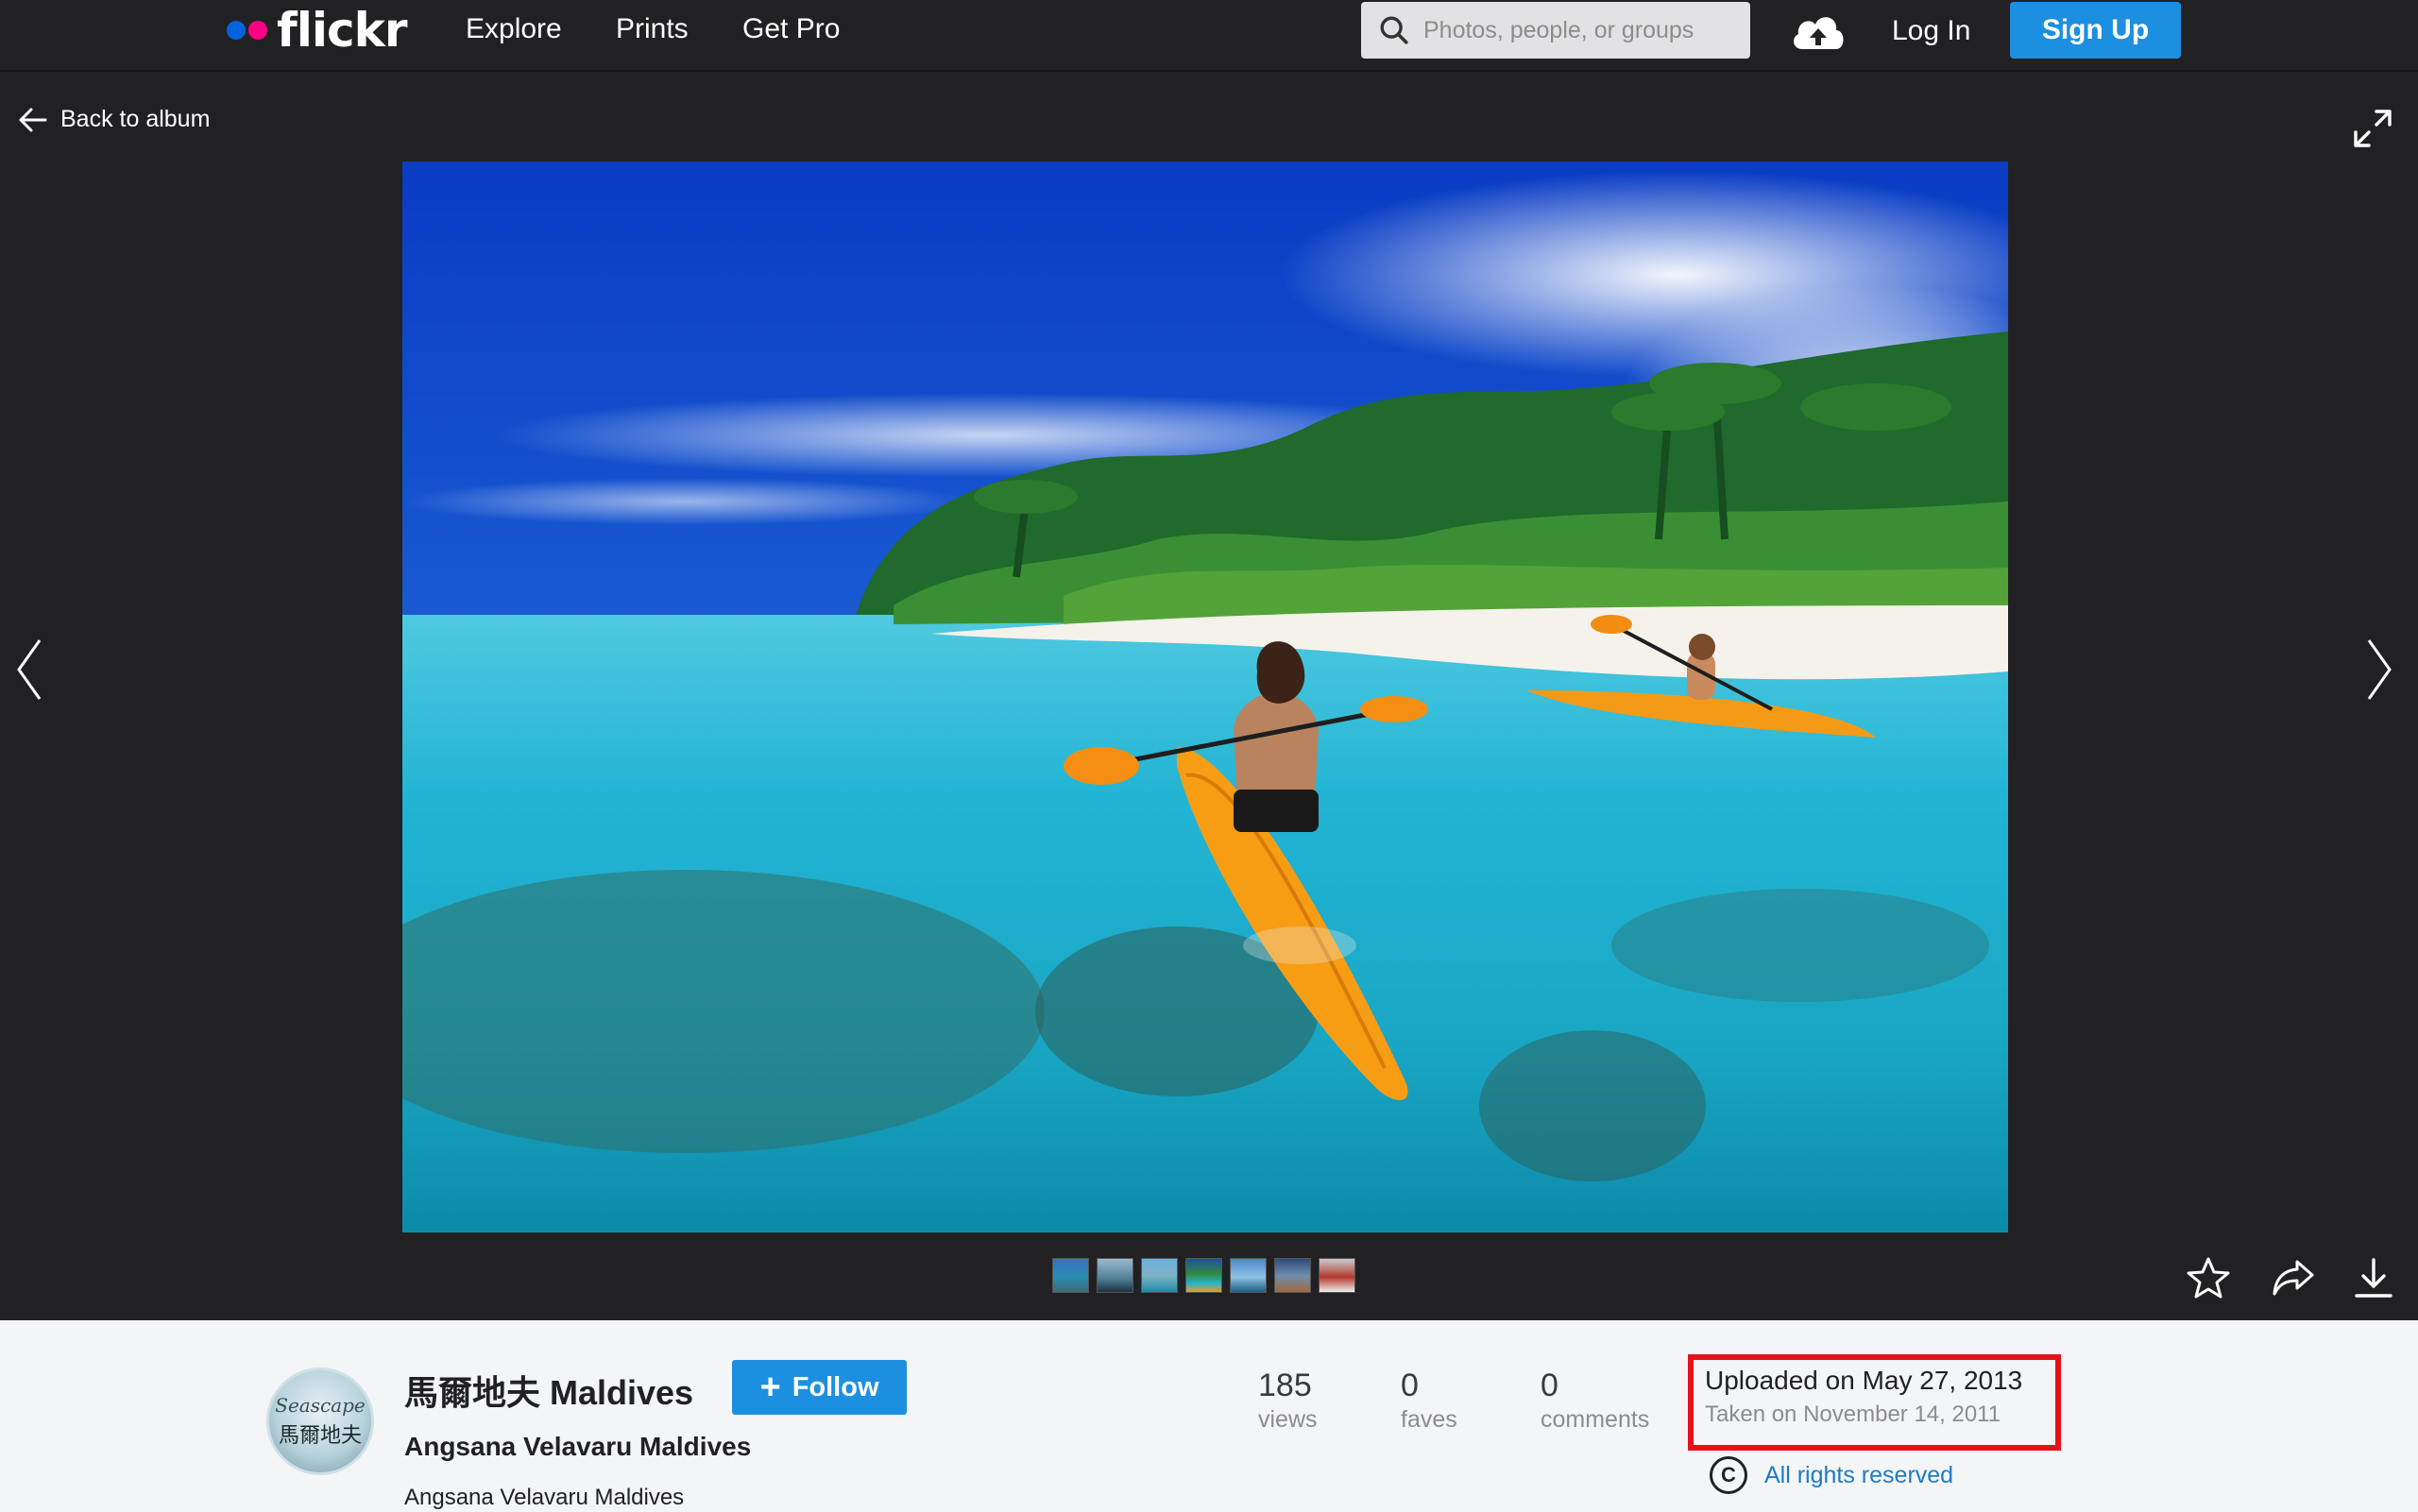 Image resolution: width=2418 pixels, height=1512 pixels. I want to click on search-input, so click(1575, 30).